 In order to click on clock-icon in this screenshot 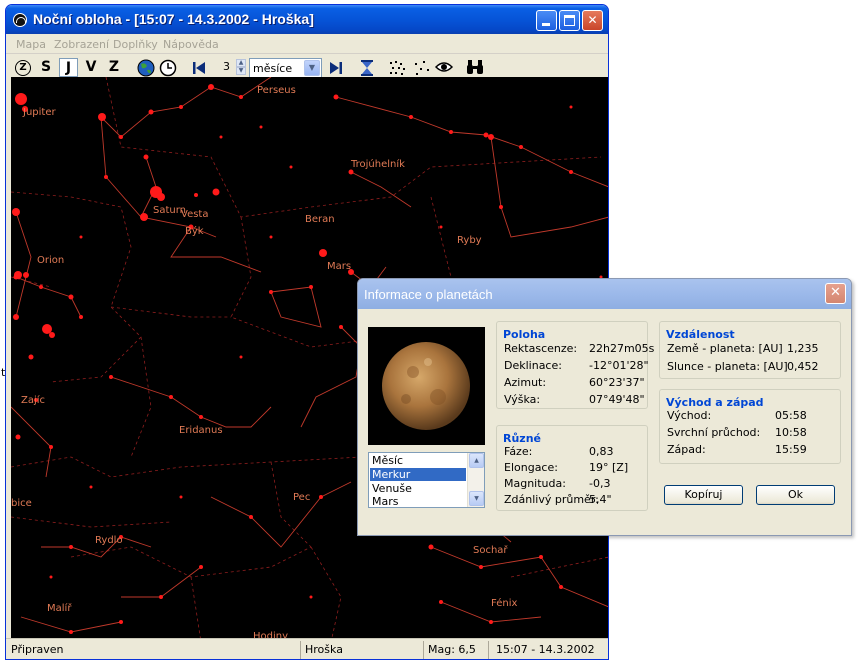, I will do `click(168, 68)`.